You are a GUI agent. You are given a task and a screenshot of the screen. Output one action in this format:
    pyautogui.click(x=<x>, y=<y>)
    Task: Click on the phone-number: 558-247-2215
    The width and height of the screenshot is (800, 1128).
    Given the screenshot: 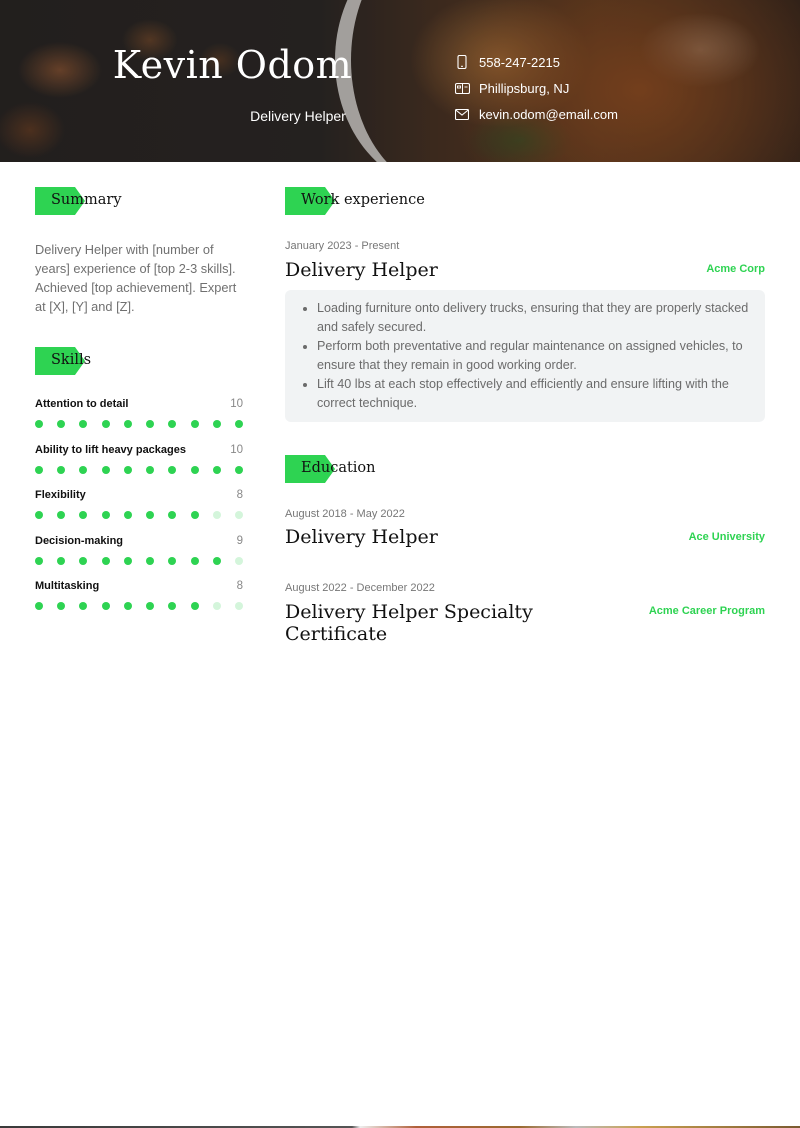 What is the action you would take?
    pyautogui.click(x=519, y=62)
    